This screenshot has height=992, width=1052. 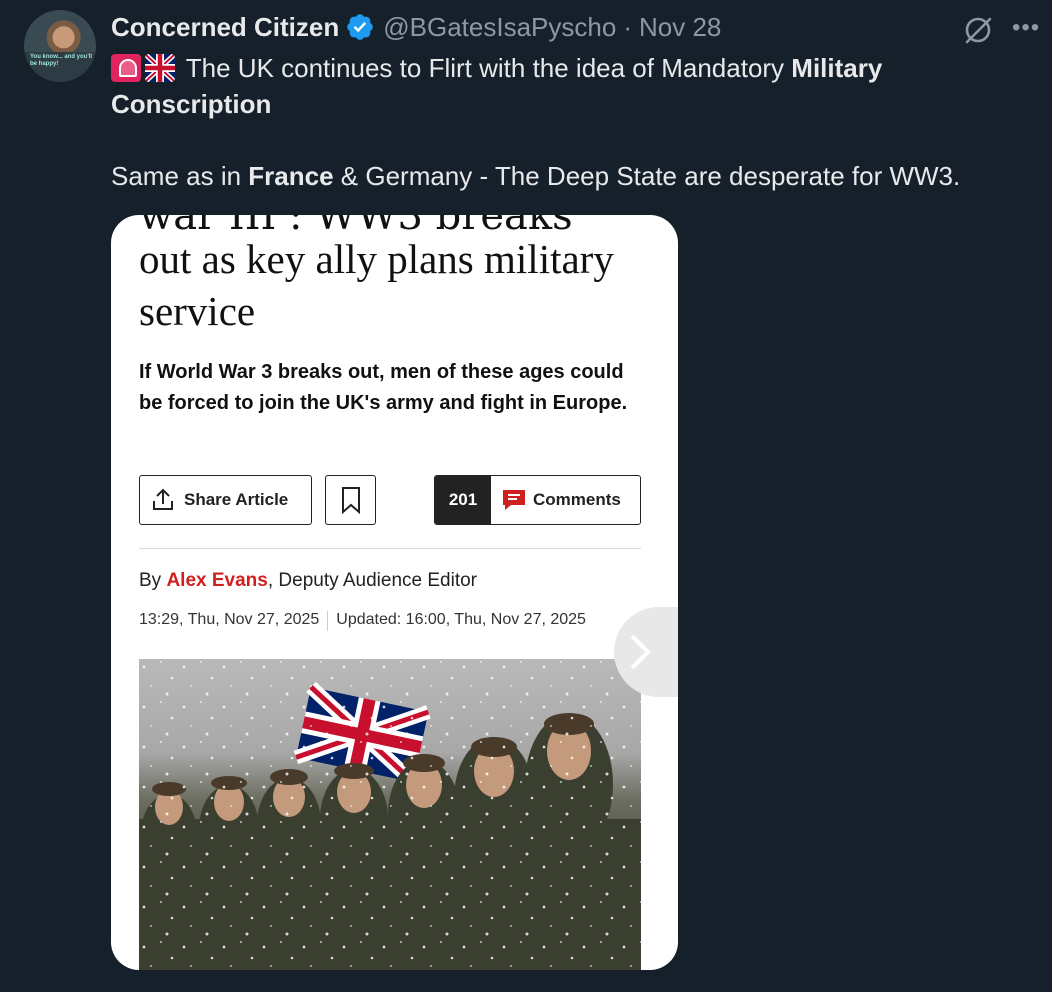 What do you see at coordinates (514, 500) in the screenshot?
I see `comment-icon` at bounding box center [514, 500].